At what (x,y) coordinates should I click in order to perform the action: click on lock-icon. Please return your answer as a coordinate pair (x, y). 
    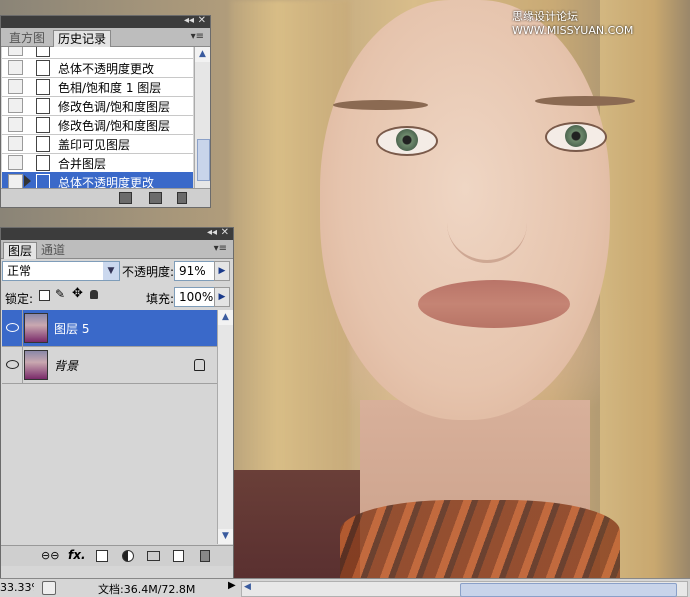
    Looking at the image, I should click on (199, 365).